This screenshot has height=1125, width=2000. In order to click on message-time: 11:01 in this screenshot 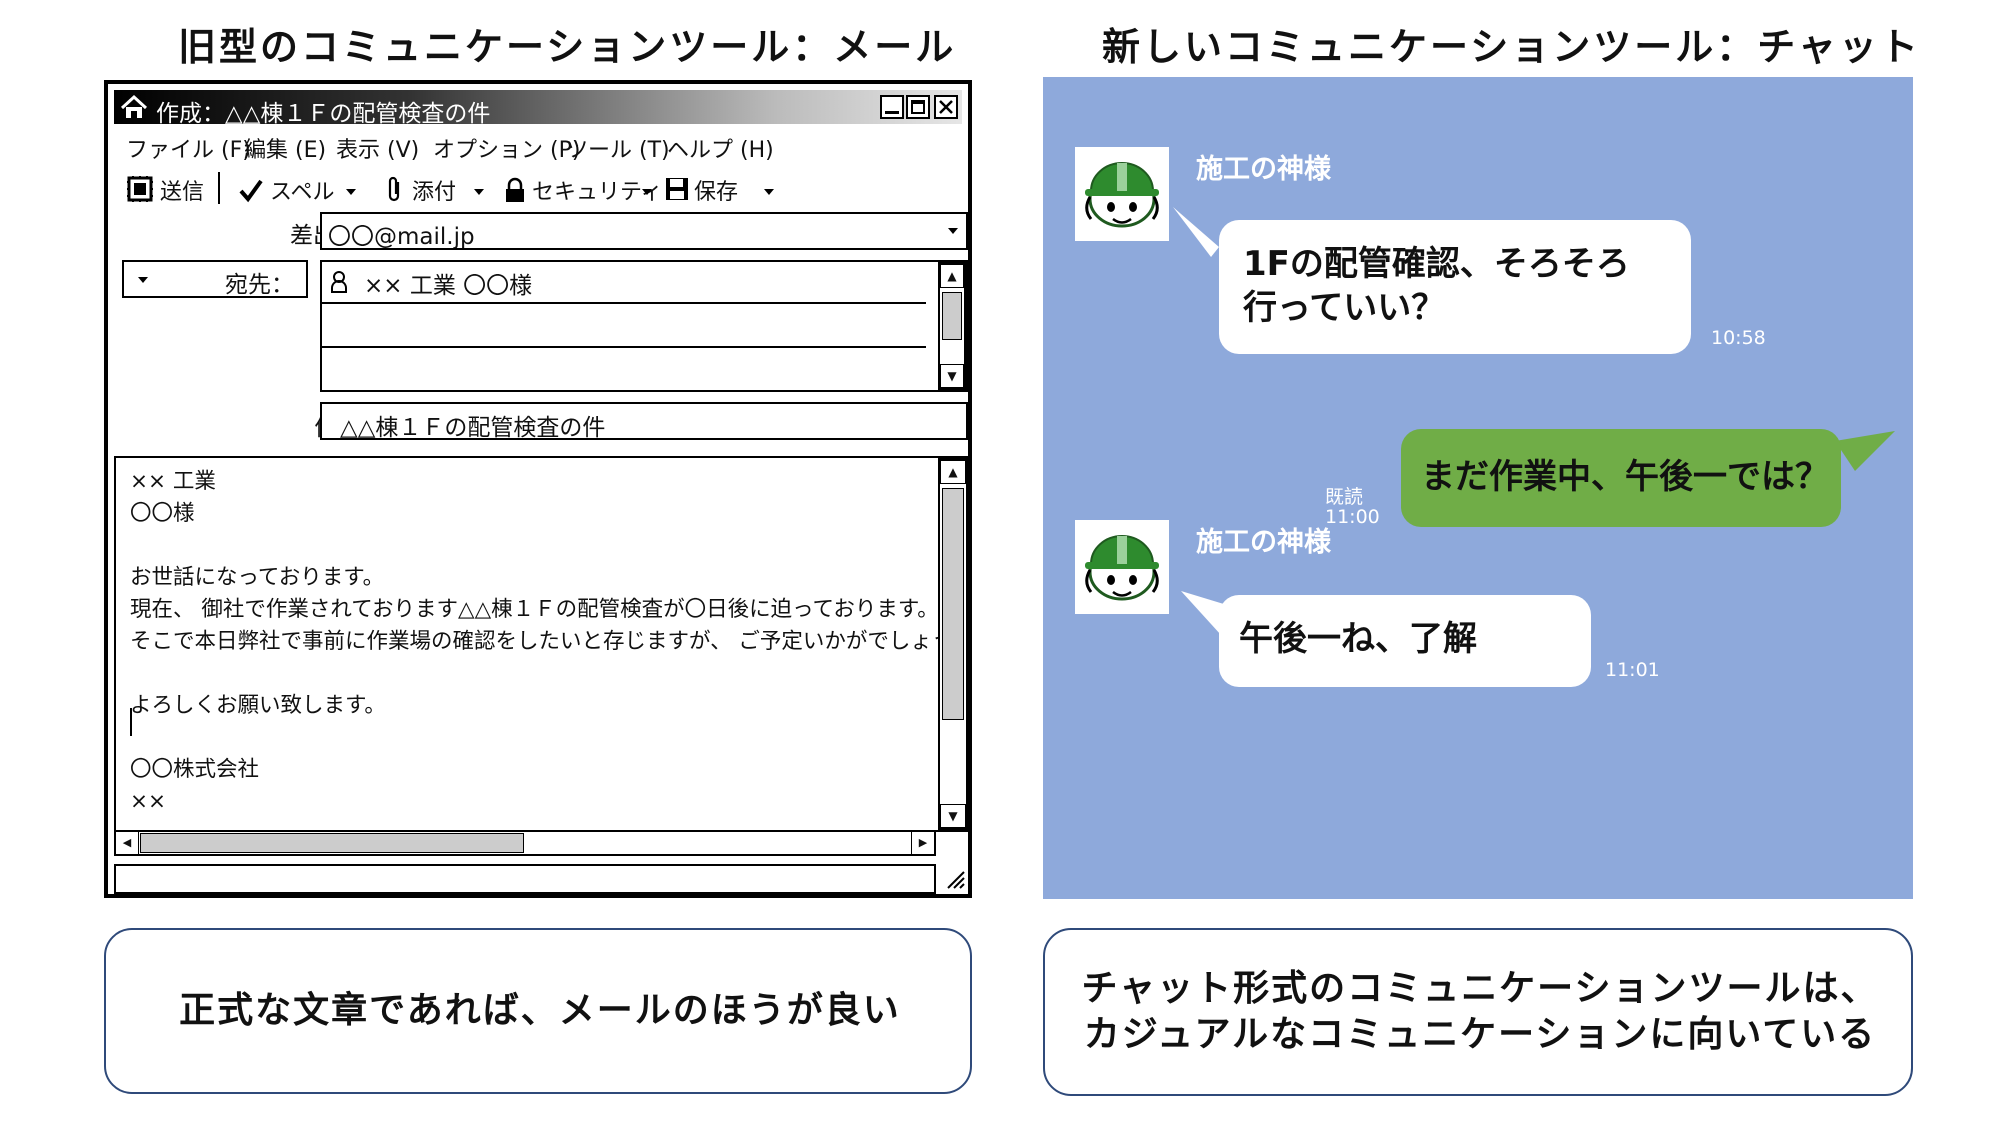, I will do `click(1632, 670)`.